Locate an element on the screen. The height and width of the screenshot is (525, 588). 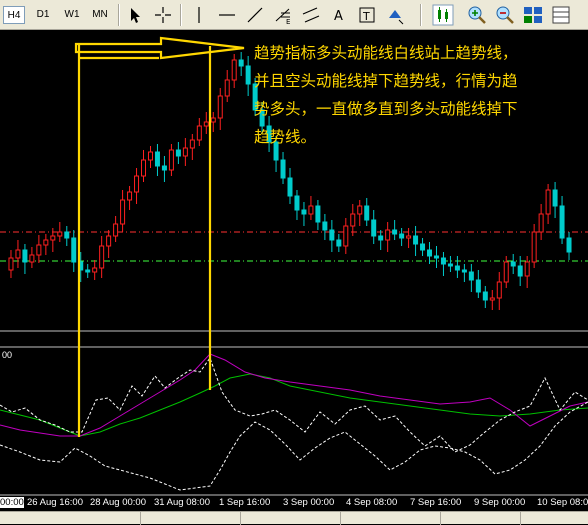
time-label: 7 Sep 16:00 is located at coordinates (436, 502).